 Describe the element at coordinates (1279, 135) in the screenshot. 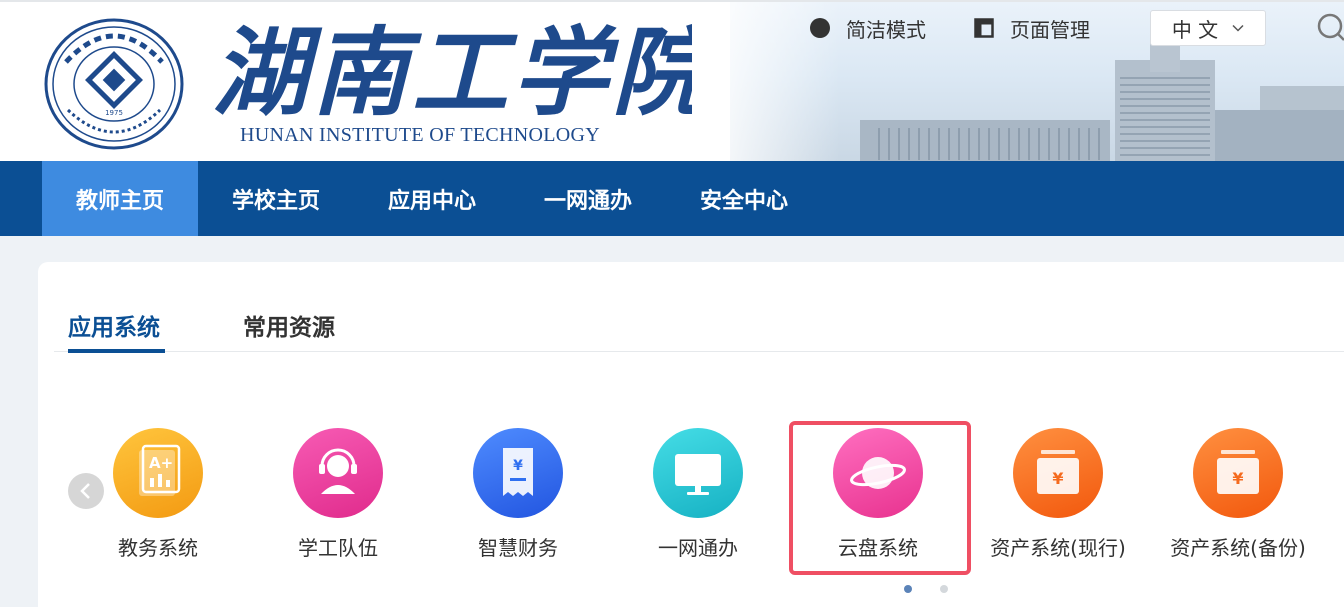

I see `campus-building` at that location.